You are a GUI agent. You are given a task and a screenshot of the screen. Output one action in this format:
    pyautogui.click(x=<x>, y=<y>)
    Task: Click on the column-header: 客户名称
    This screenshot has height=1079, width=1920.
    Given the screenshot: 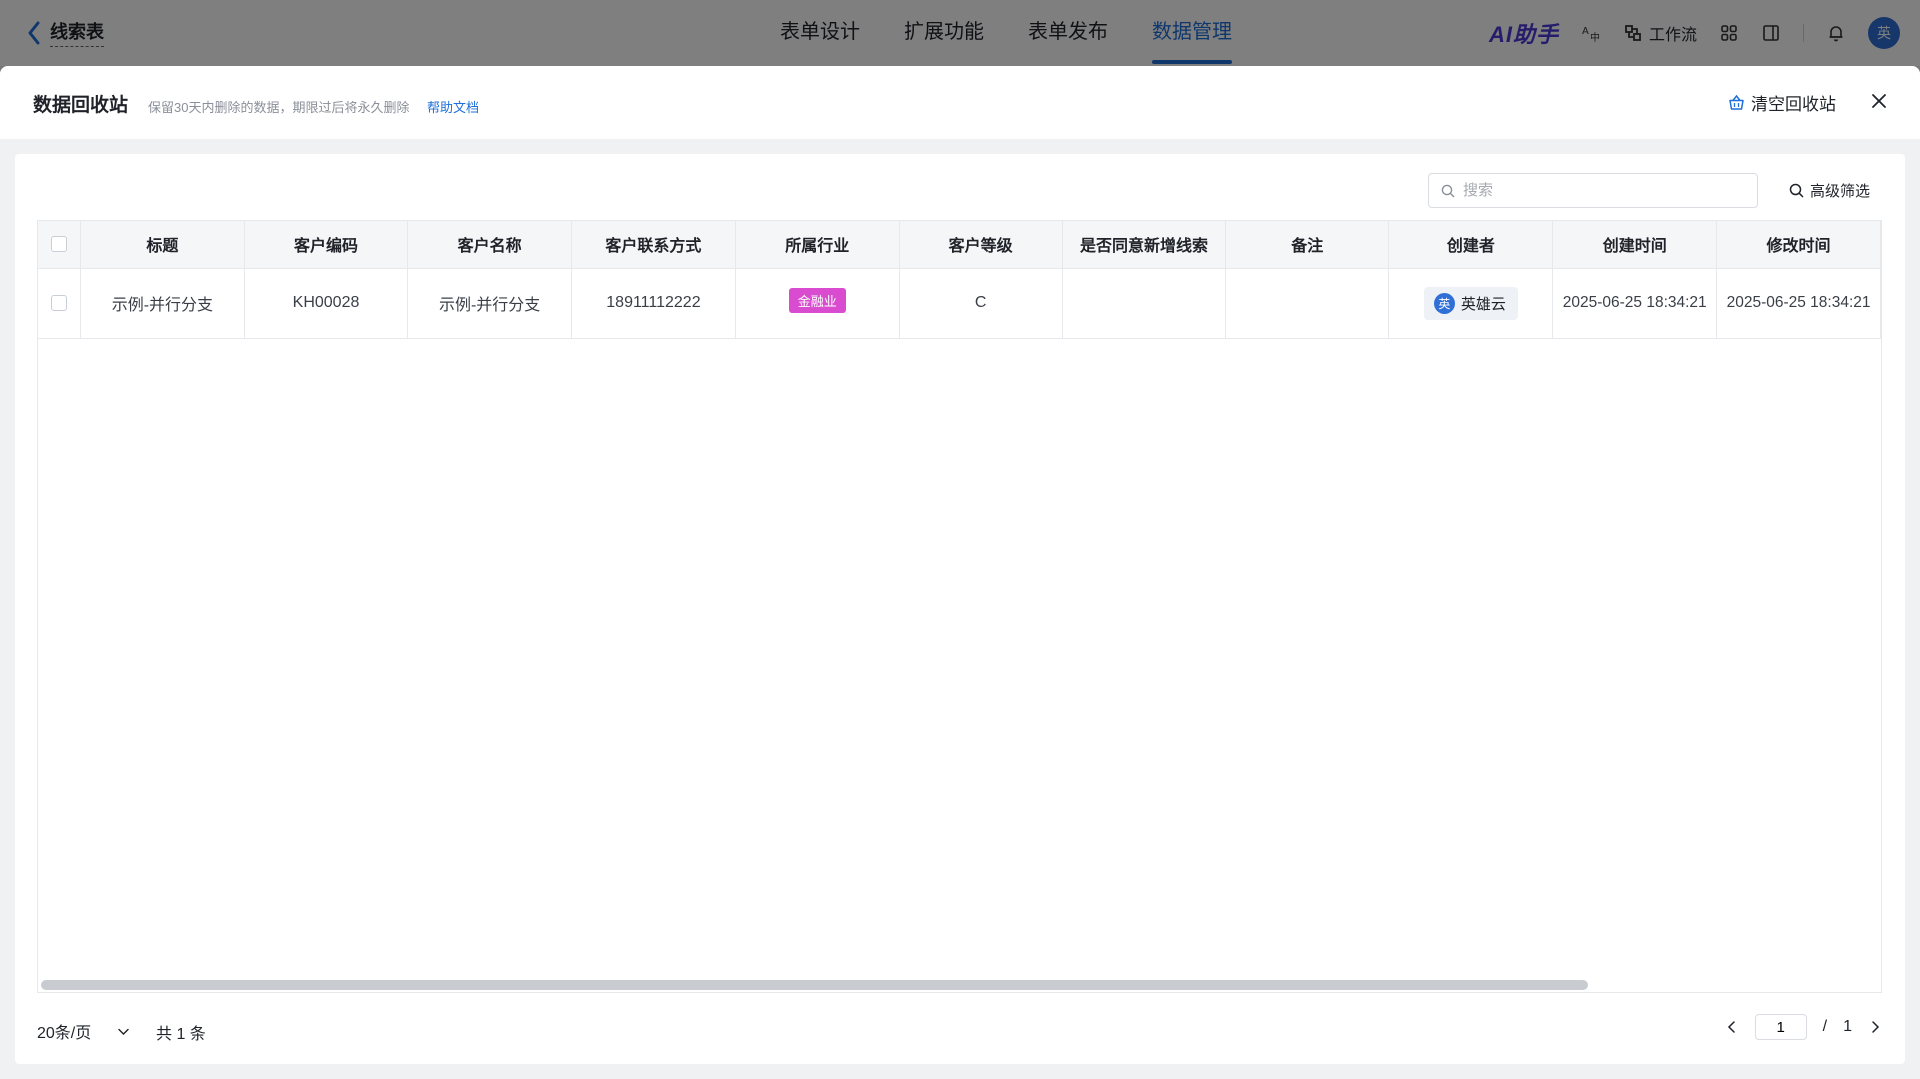 What is the action you would take?
    pyautogui.click(x=489, y=245)
    